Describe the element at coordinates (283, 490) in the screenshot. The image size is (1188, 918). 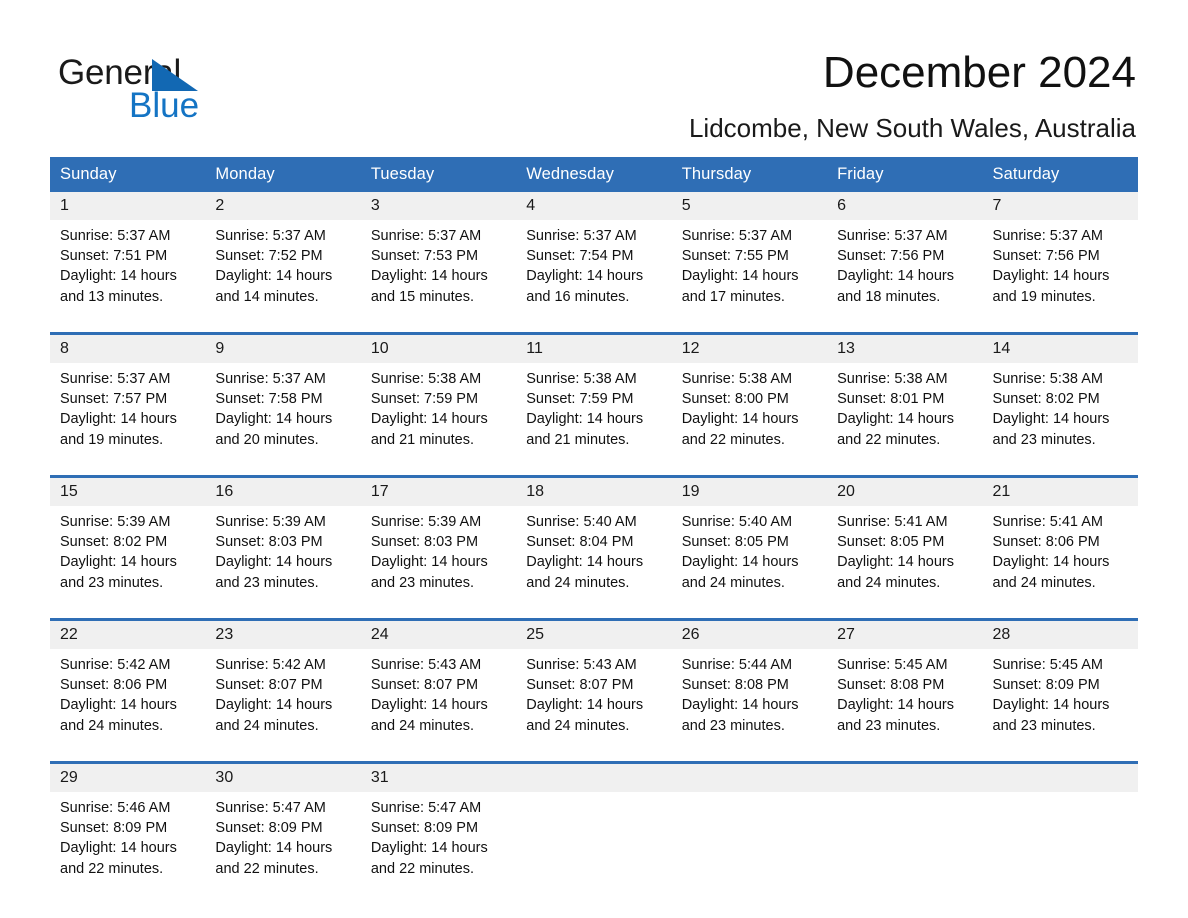
I see `day-number: 16` at that location.